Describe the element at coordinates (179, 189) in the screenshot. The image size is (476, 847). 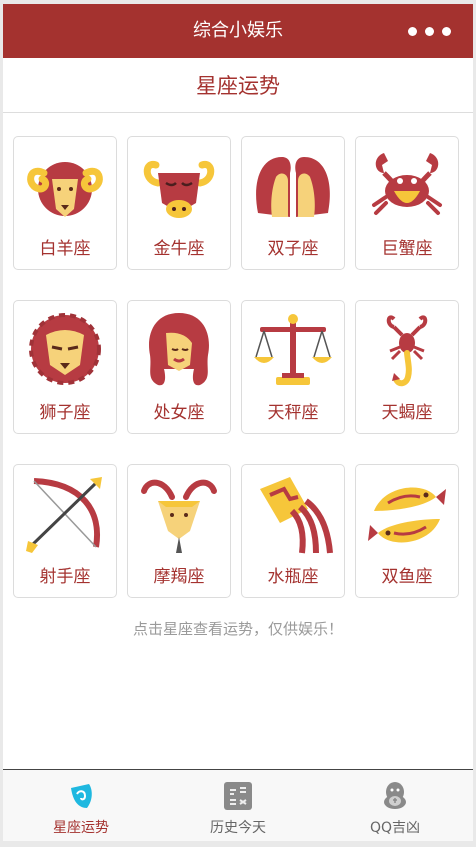
I see `bull-icon` at that location.